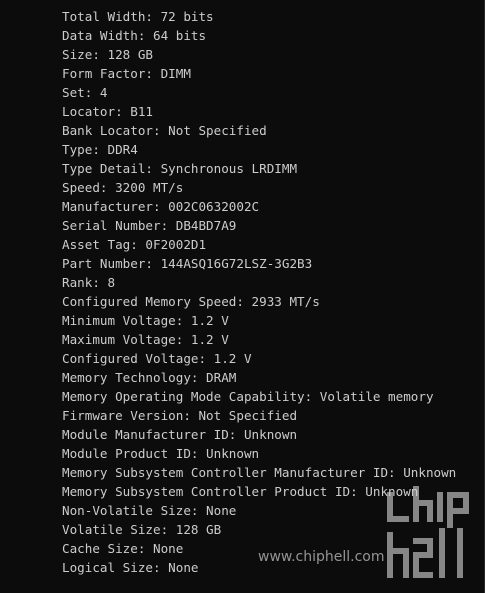 Image resolution: width=485 pixels, height=593 pixels. What do you see at coordinates (145, 339) in the screenshot?
I see `terminal-line-maximum-voltage: Maximum Voltage: 1.2 V` at bounding box center [145, 339].